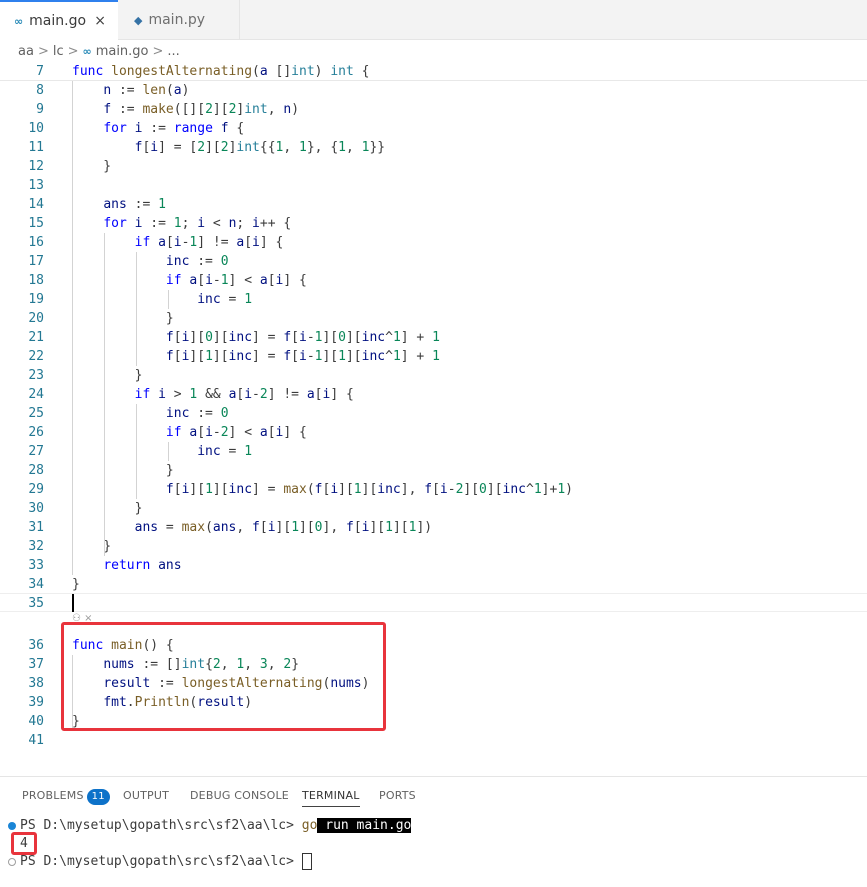 The image size is (867, 887). What do you see at coordinates (433, 375) in the screenshot?
I see `code-line: 23 }` at bounding box center [433, 375].